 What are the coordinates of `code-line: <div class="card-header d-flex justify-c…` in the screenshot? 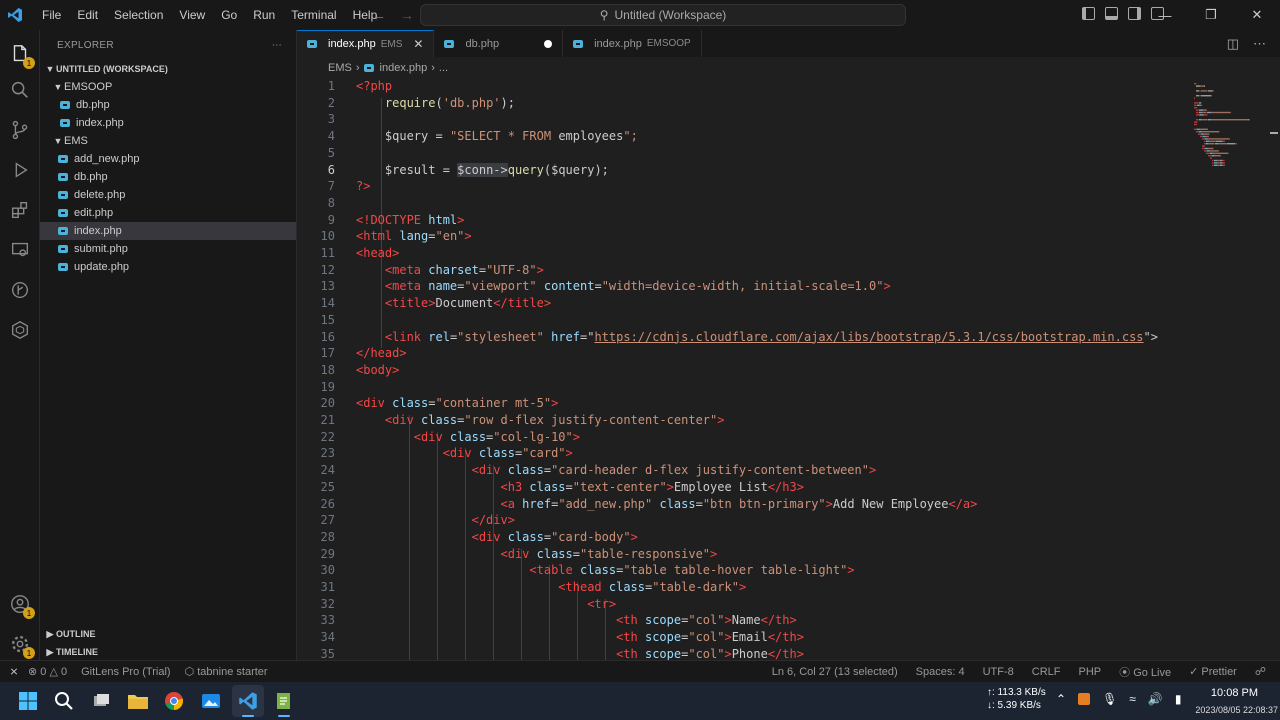 It's located at (616, 470).